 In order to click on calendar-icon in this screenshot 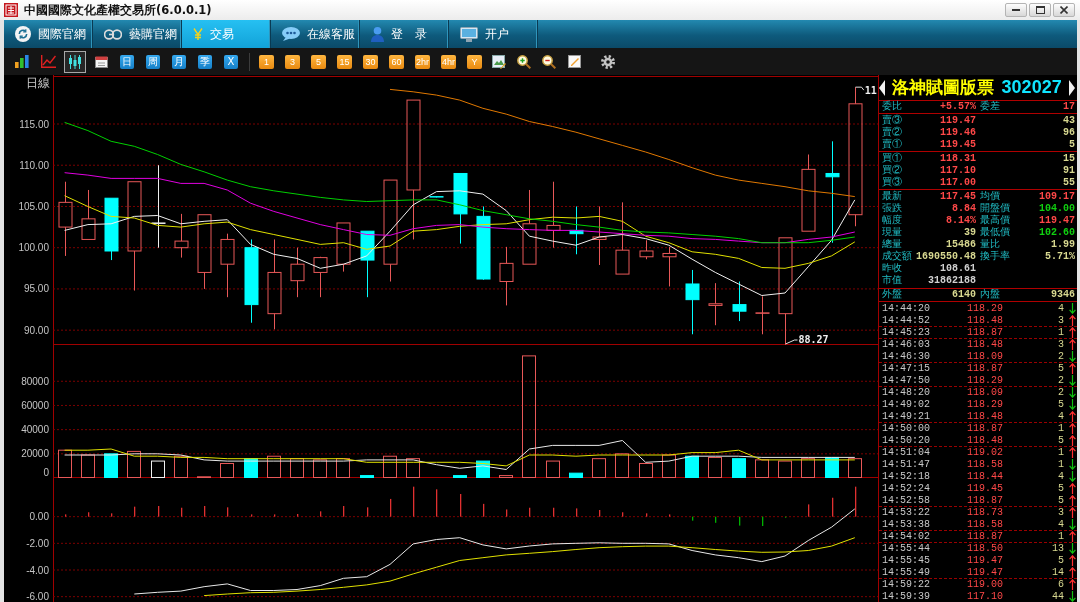, I will do `click(101, 61)`.